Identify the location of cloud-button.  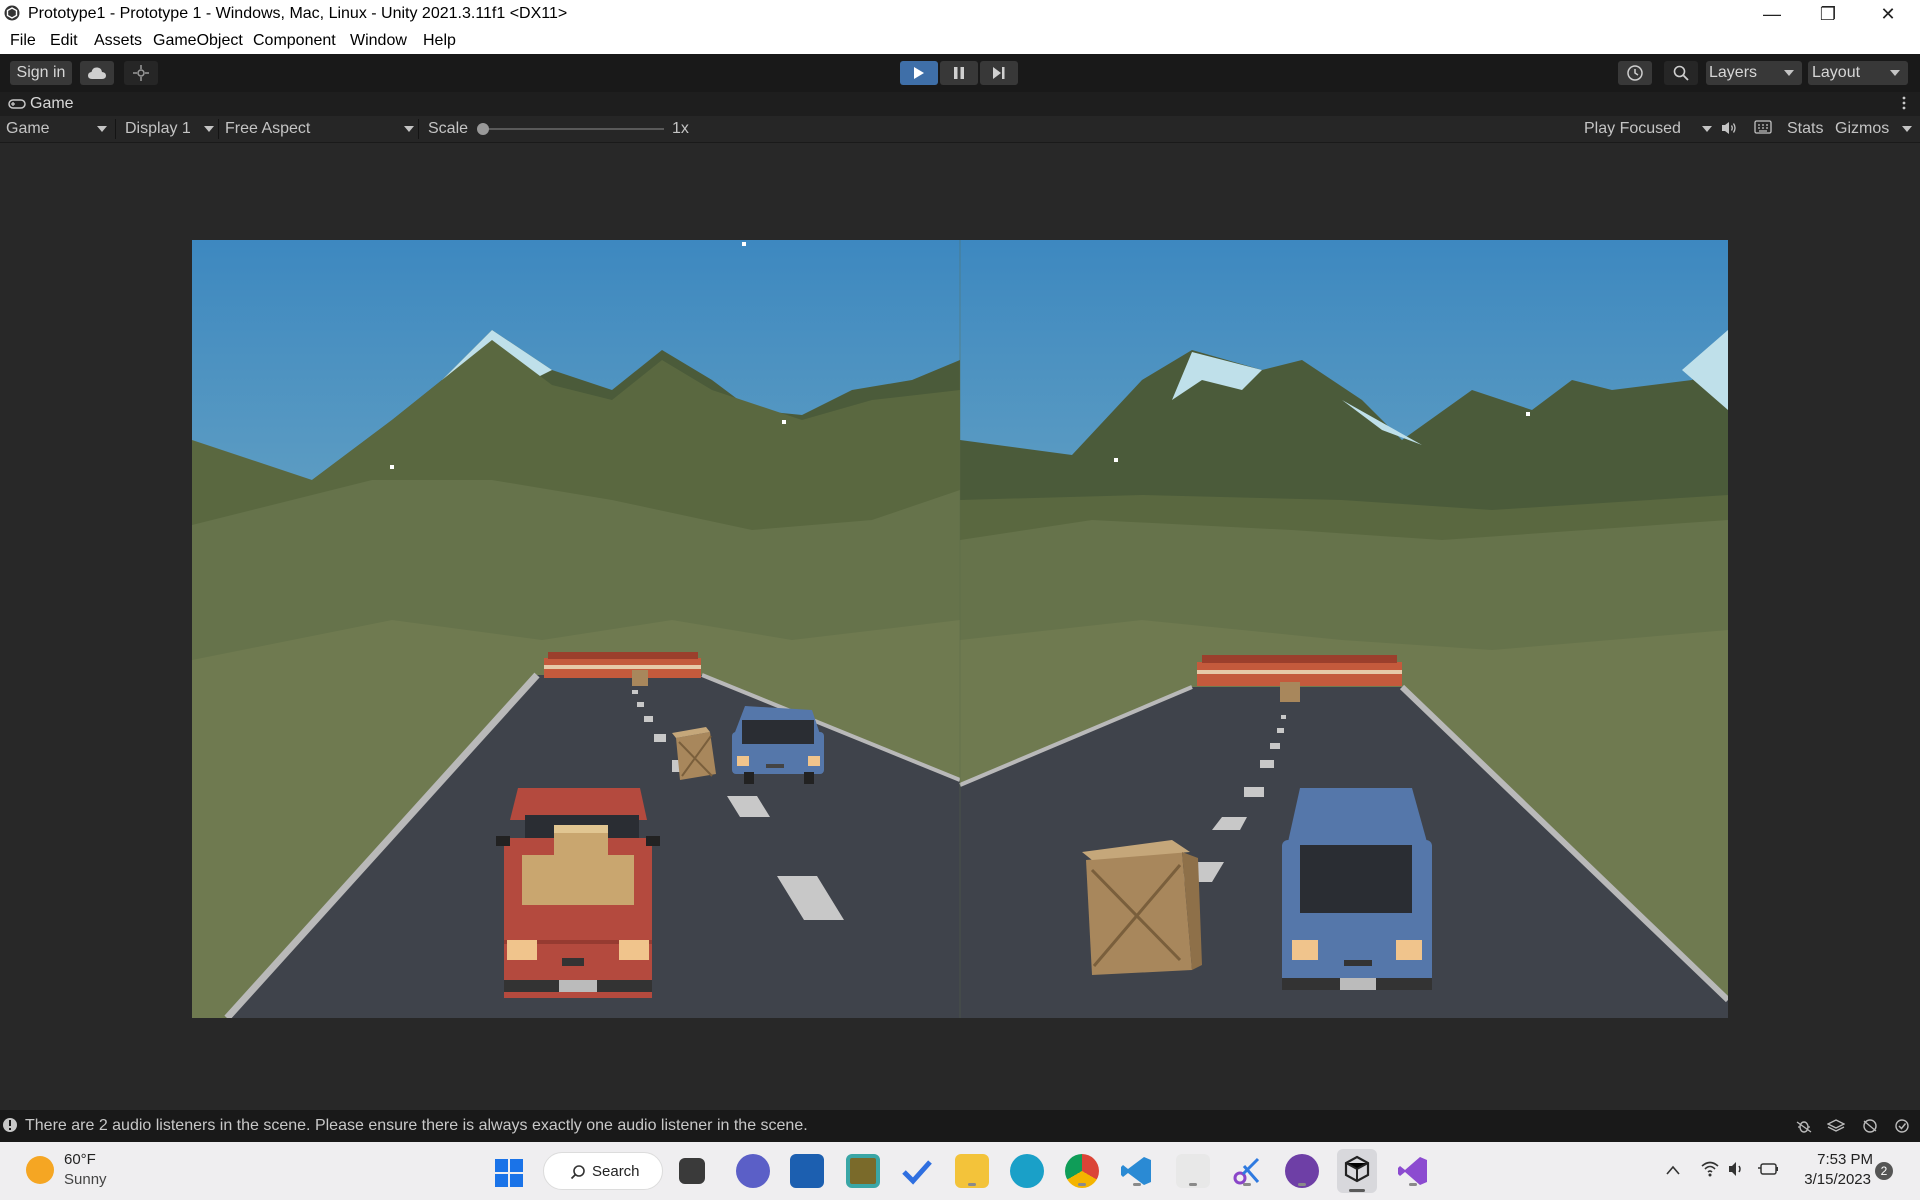
(97, 73).